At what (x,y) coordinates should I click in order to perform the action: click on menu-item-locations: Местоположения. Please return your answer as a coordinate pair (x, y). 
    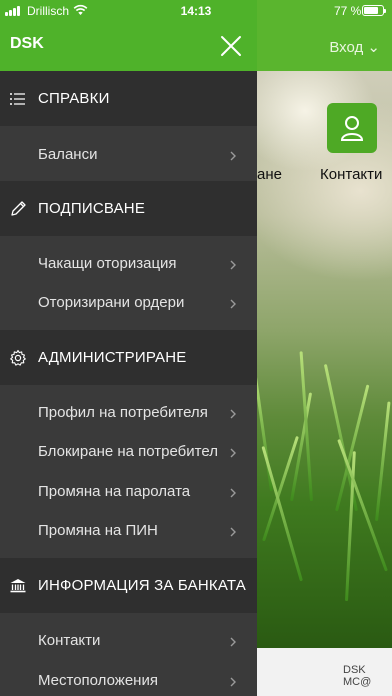
    Looking at the image, I should click on (128, 679).